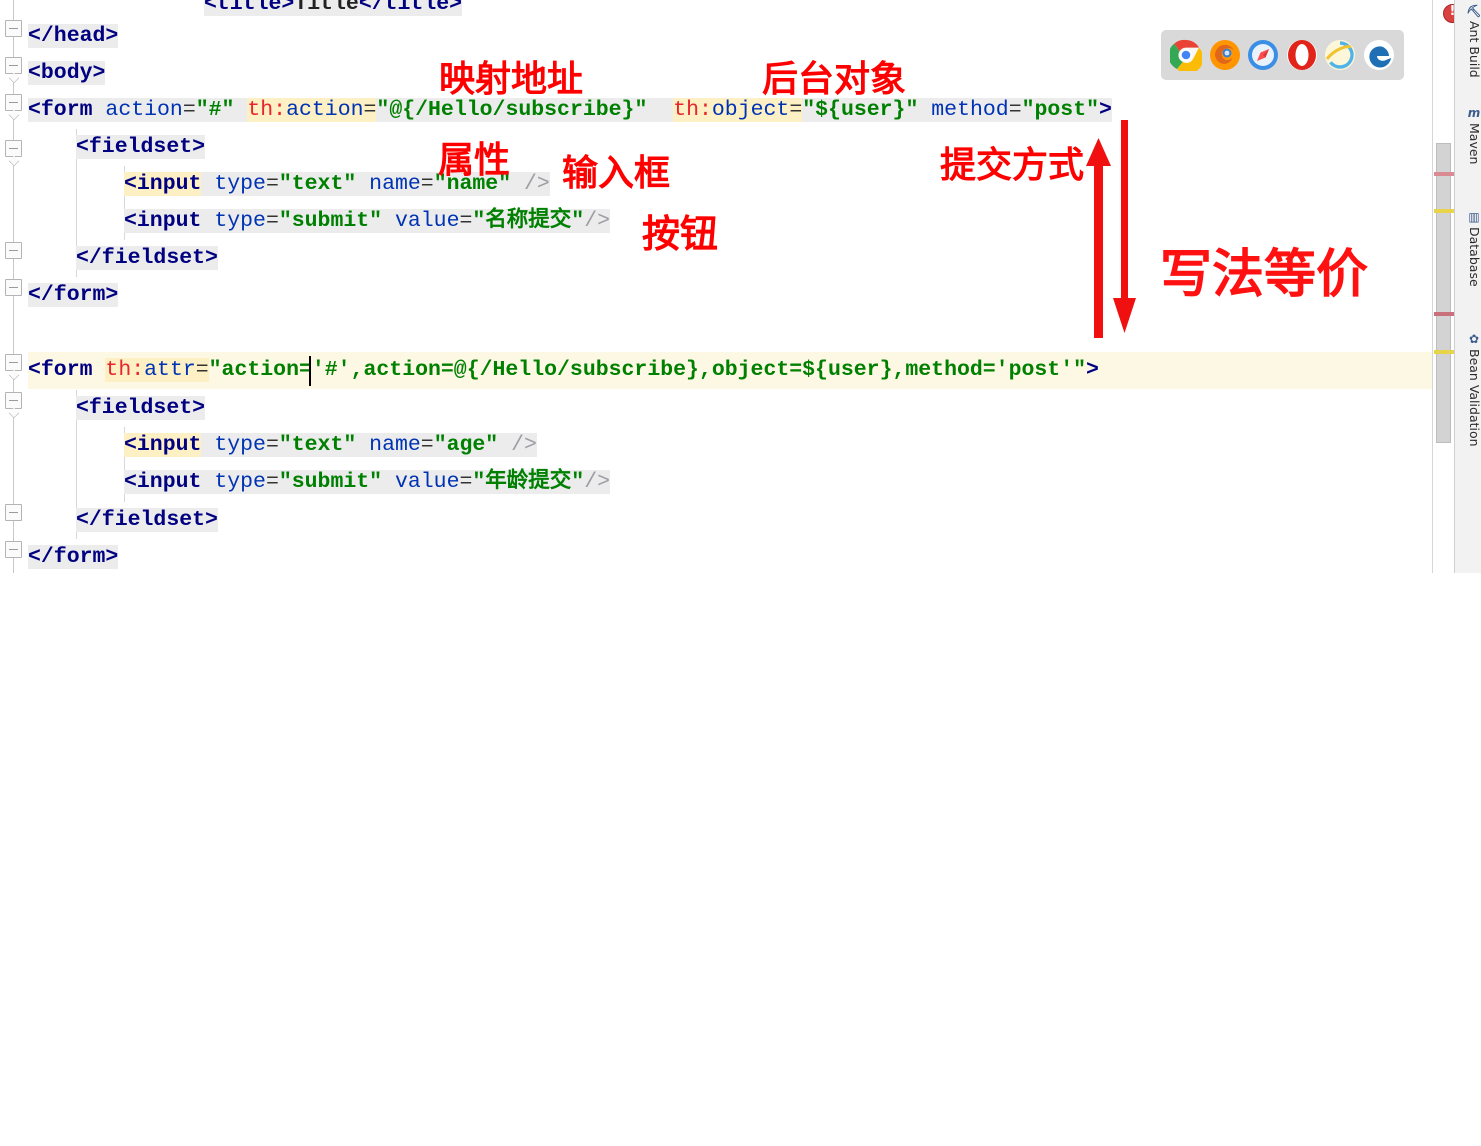  I want to click on code-line-fieldset-close-1: </fieldset>, so click(147, 258).